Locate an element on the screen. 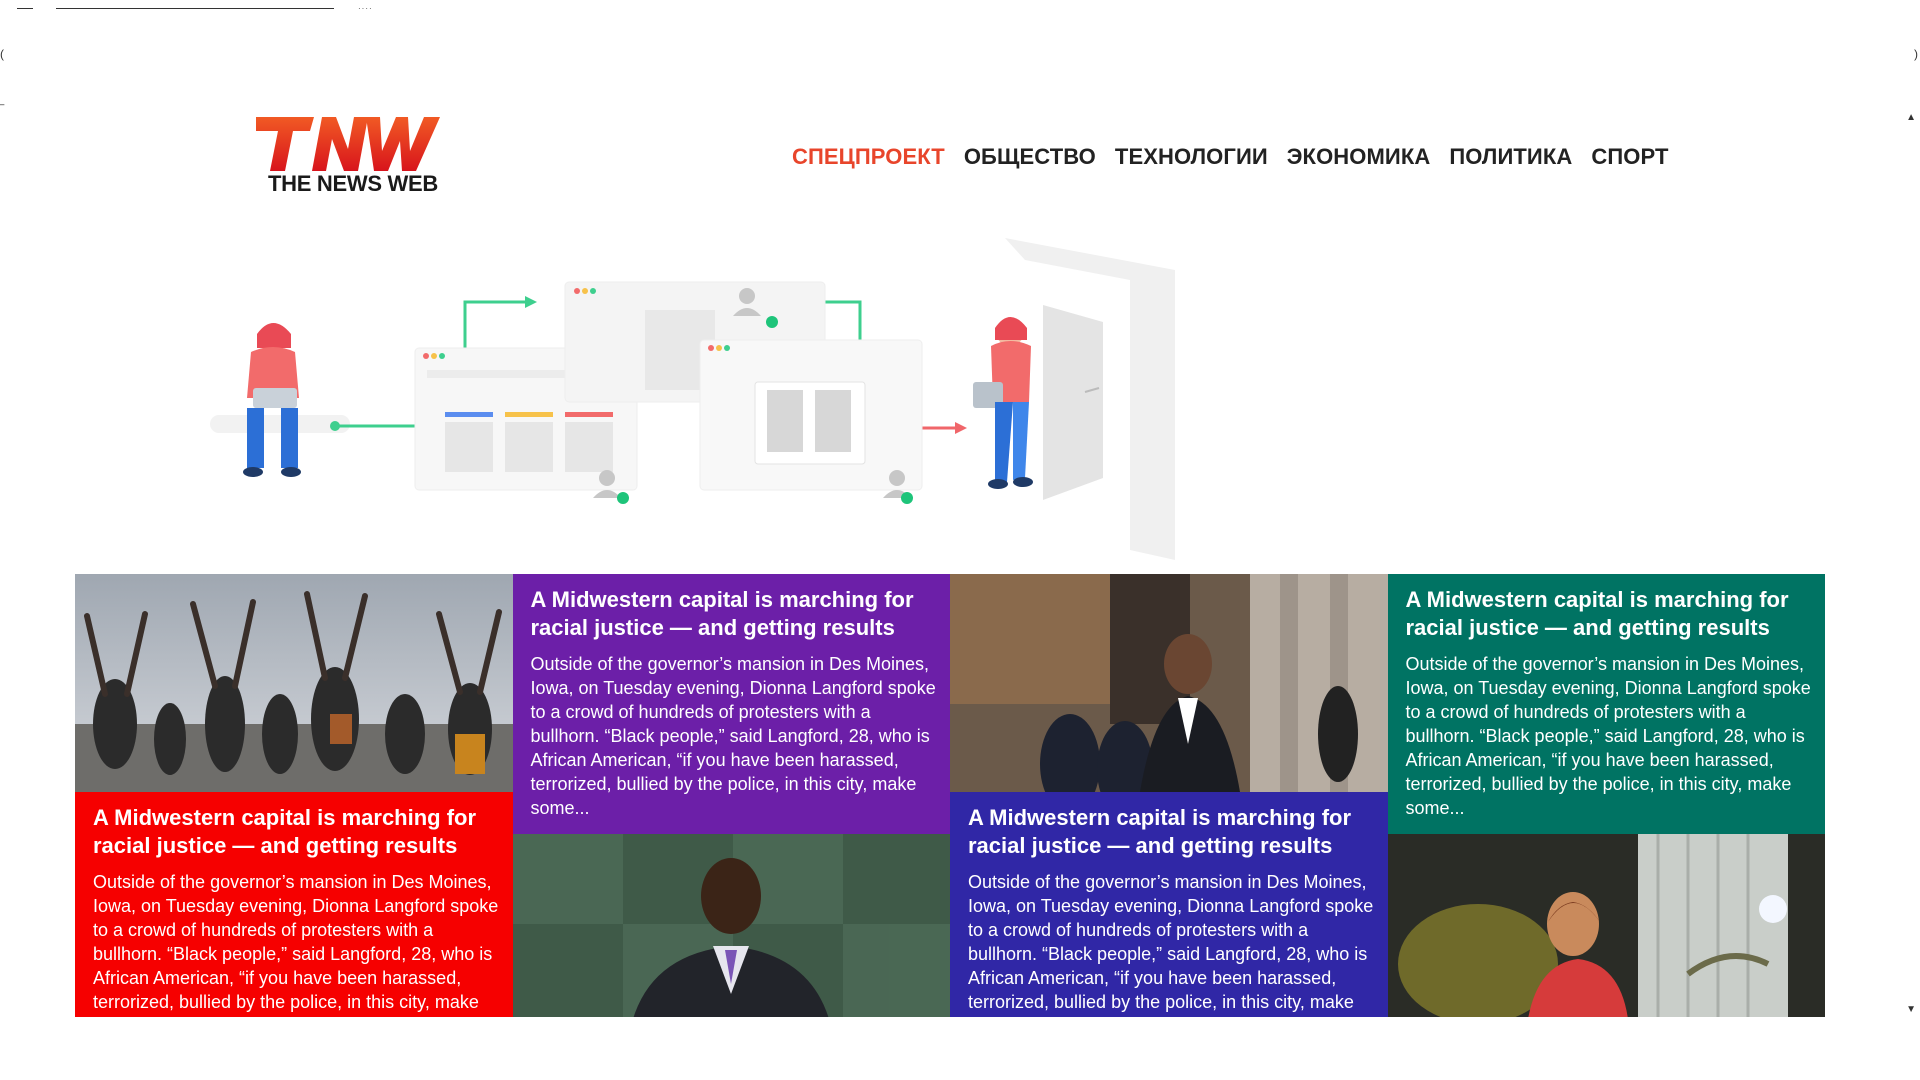  window-dots-icon: ···· is located at coordinates (365, 8).